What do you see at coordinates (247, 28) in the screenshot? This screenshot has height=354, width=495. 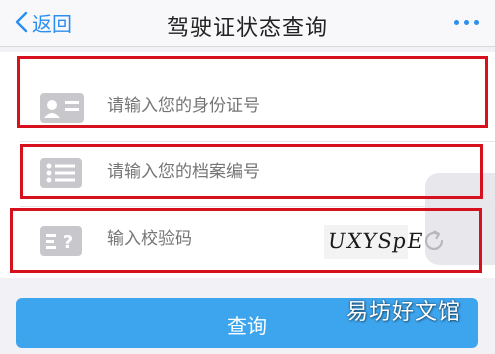 I see `page-title: 驾驶证状态查询` at bounding box center [247, 28].